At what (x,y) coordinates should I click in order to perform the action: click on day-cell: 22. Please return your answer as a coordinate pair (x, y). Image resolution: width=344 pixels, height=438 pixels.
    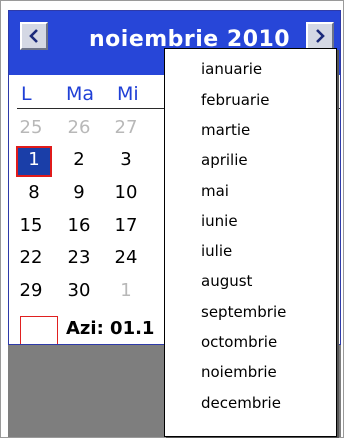
    Looking at the image, I should click on (31, 257).